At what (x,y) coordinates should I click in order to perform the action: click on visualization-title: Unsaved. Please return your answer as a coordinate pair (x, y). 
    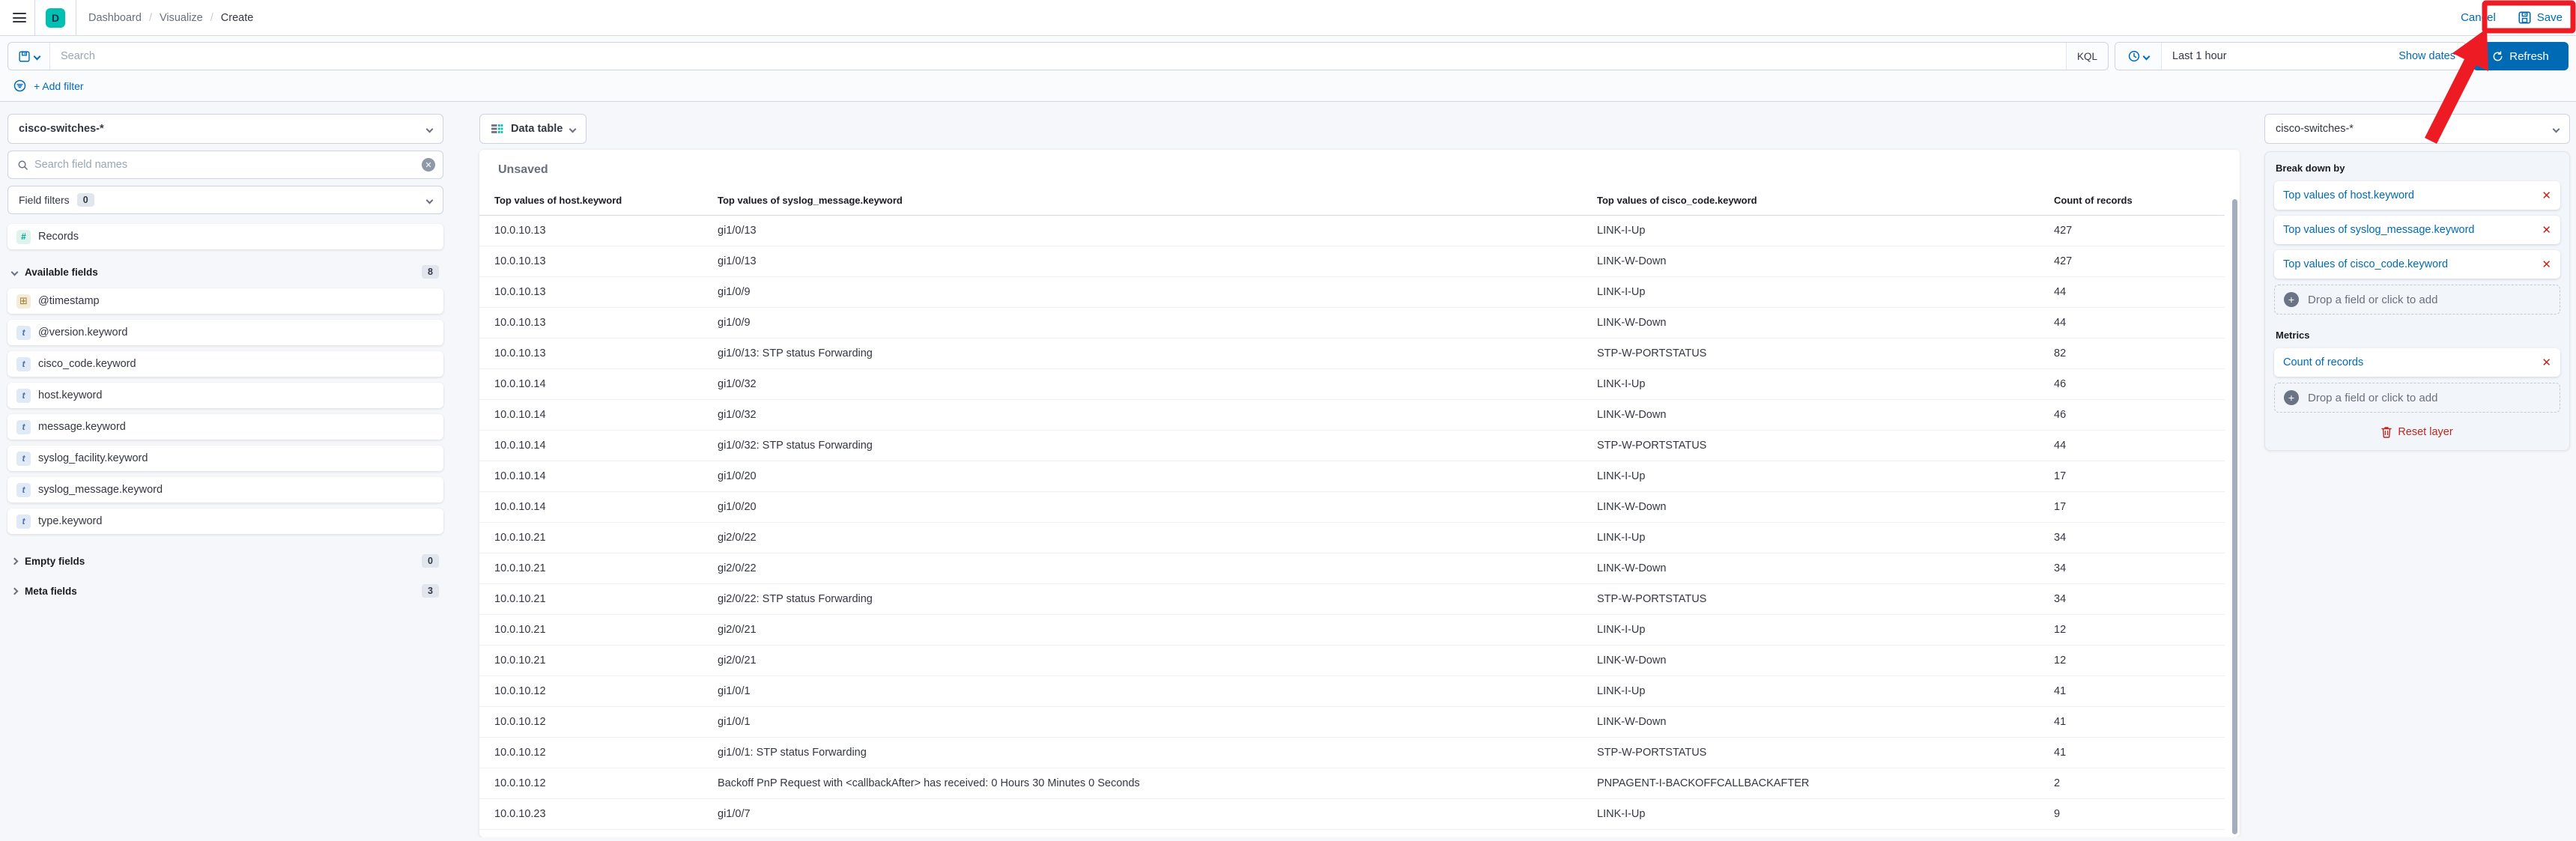
    Looking at the image, I should click on (523, 169).